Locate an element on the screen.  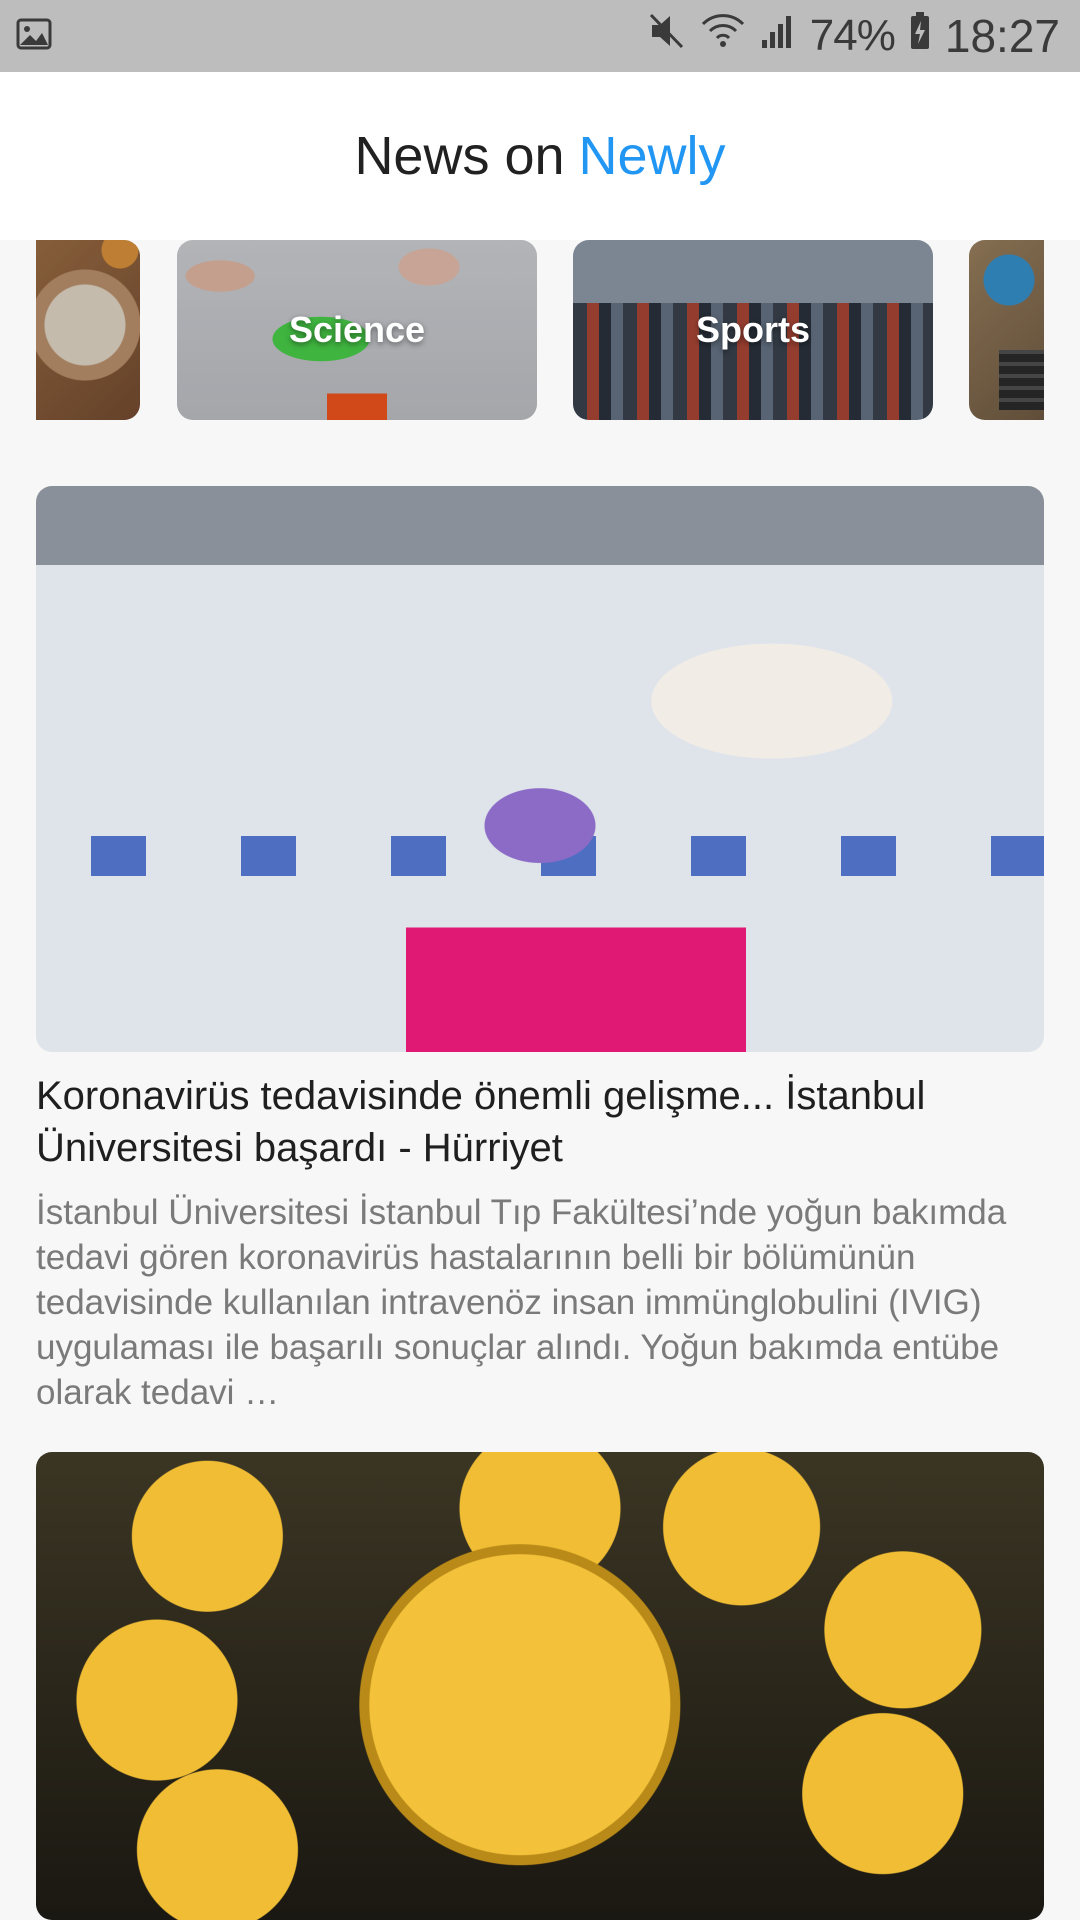
category-card-food is located at coordinates (88, 330).